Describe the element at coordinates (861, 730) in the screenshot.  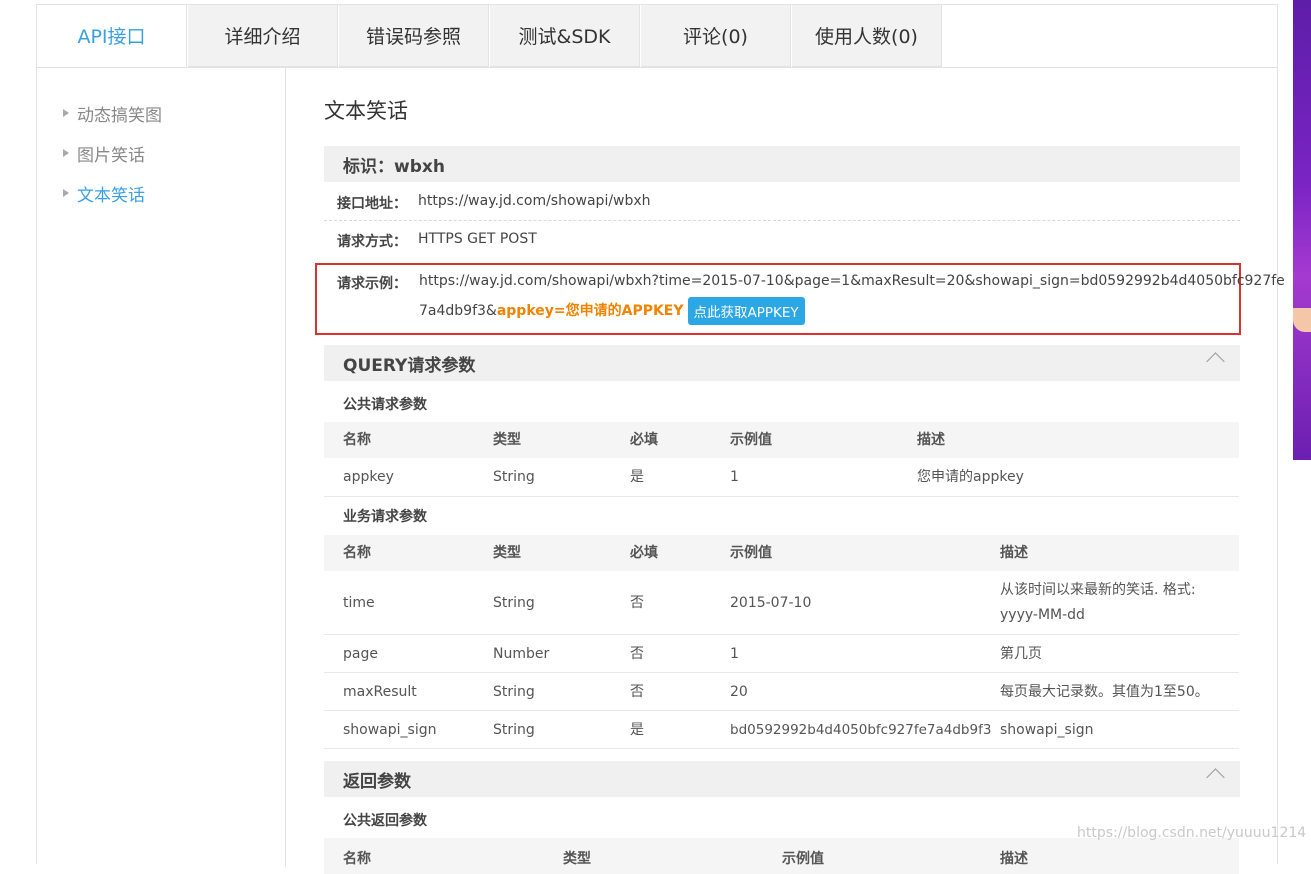
I see `cell-example: bd0592992b4d4050bfc927fe7a4db9f3` at that location.